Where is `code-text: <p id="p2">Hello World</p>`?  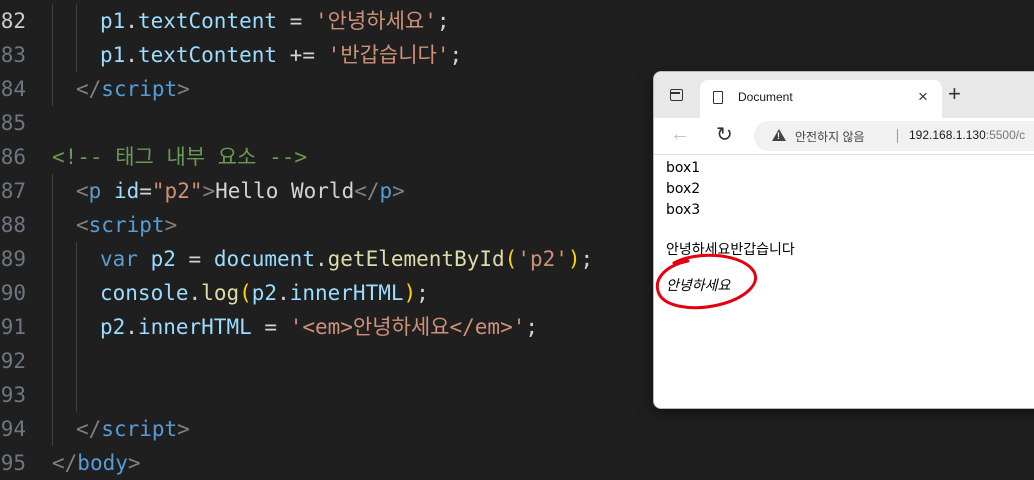
code-text: <p id="p2">Hello World</p> is located at coordinates (240, 191).